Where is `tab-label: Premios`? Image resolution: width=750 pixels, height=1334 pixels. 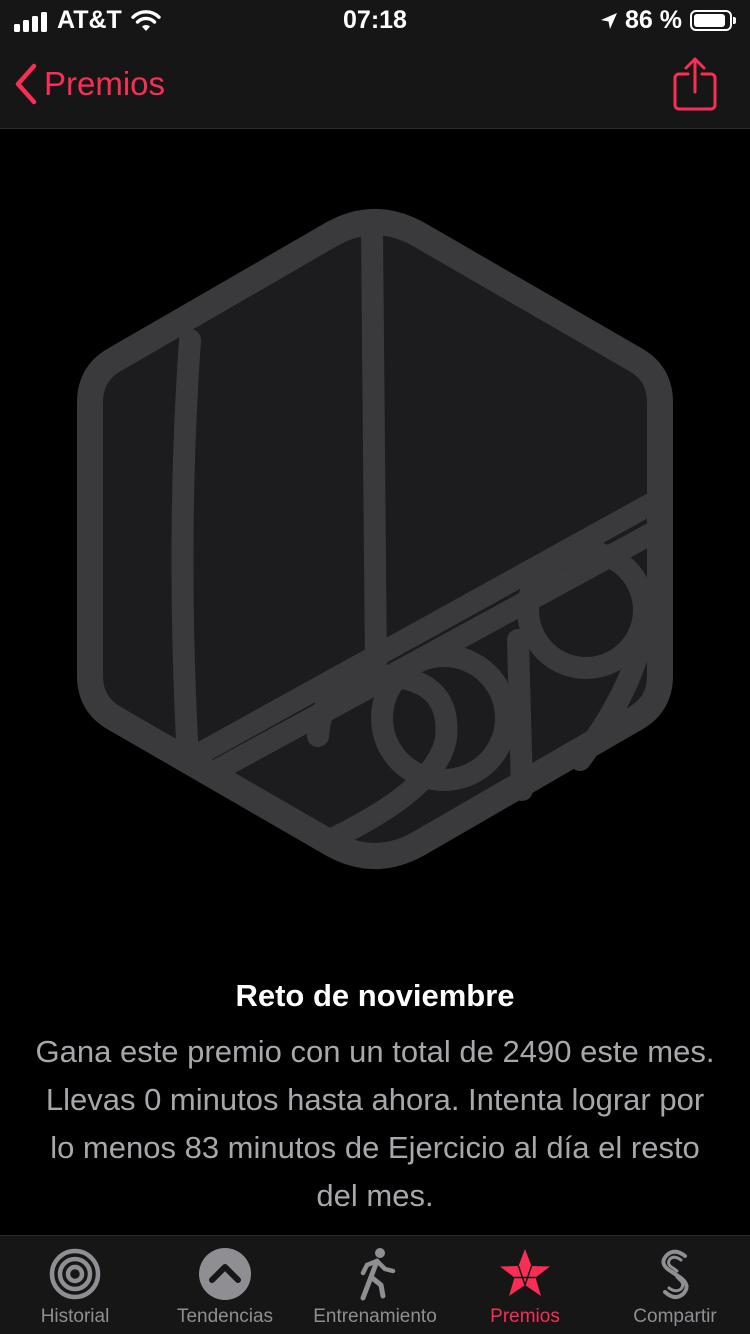
tab-label: Premios is located at coordinates (525, 1316).